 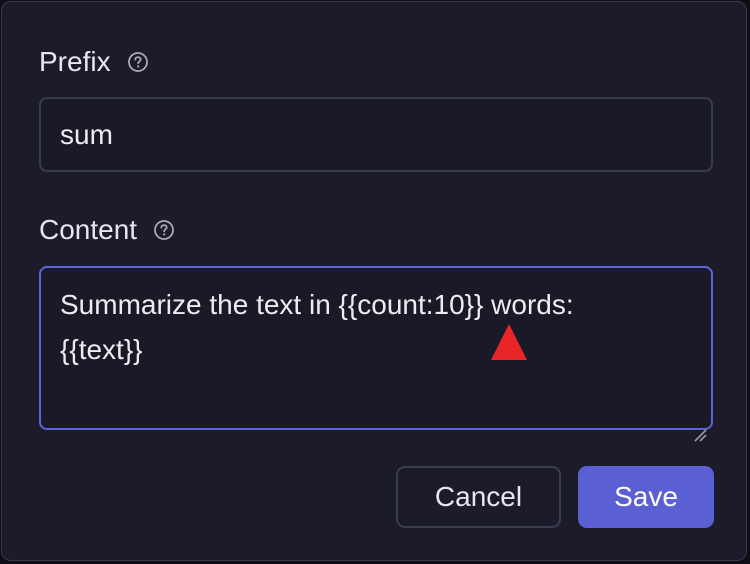 I want to click on cancel-button: Cancel, so click(x=478, y=497).